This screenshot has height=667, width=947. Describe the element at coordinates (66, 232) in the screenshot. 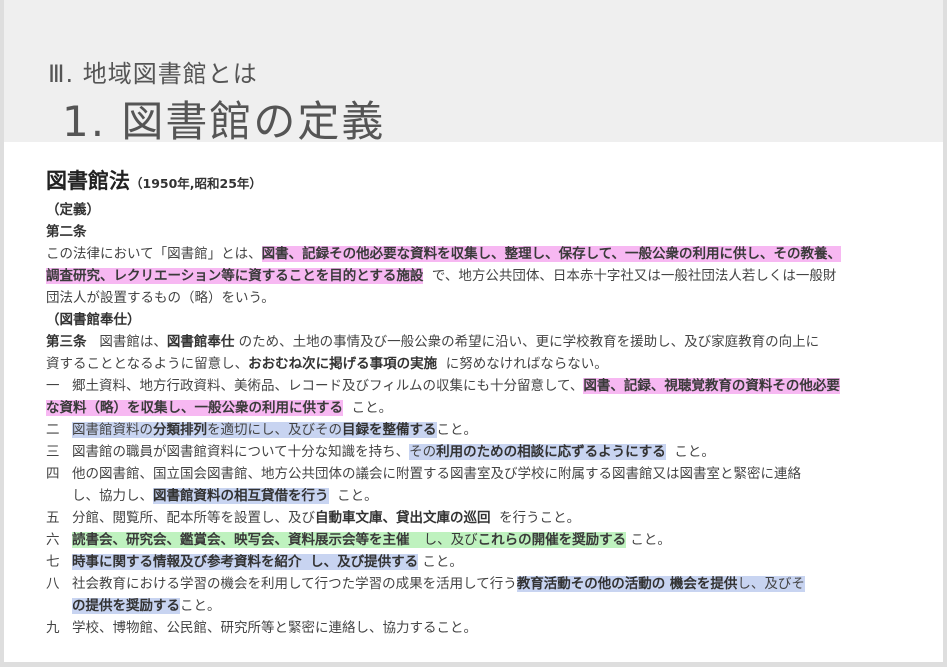

I see `article-2-label: 第二条` at that location.